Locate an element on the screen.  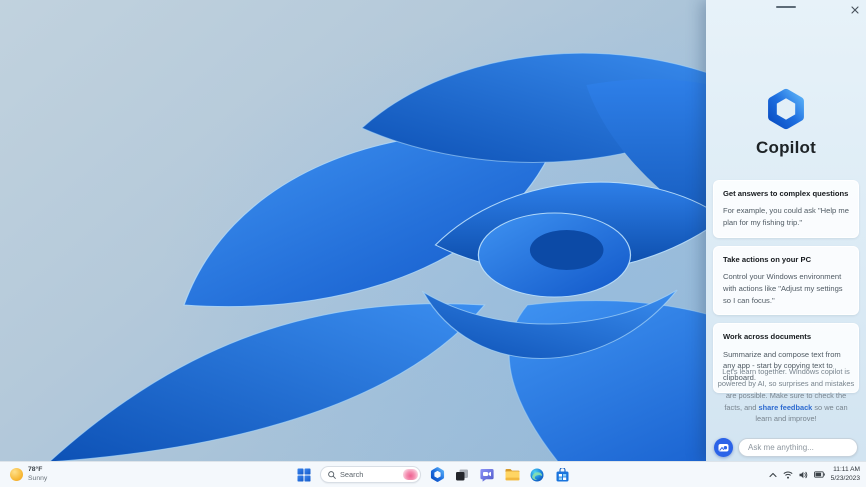
edge-icon is located at coordinates (537, 474).